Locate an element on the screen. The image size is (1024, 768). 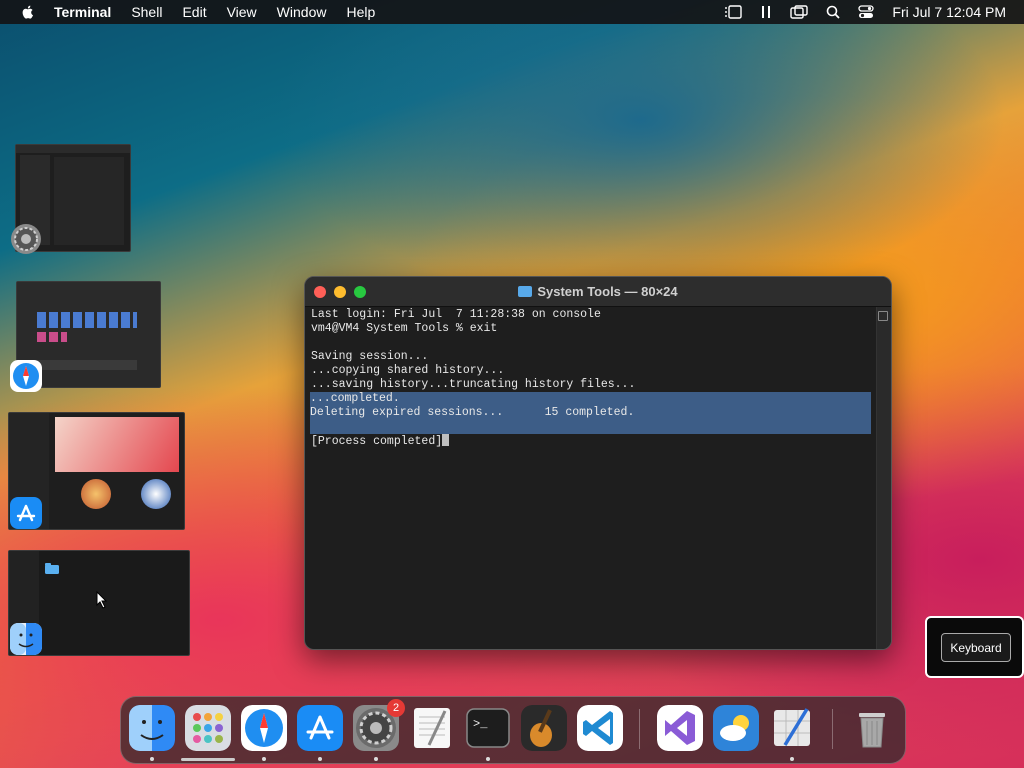
terminal-line: vm4@VM4 System Tools % exit is located at coordinates (404, 328).